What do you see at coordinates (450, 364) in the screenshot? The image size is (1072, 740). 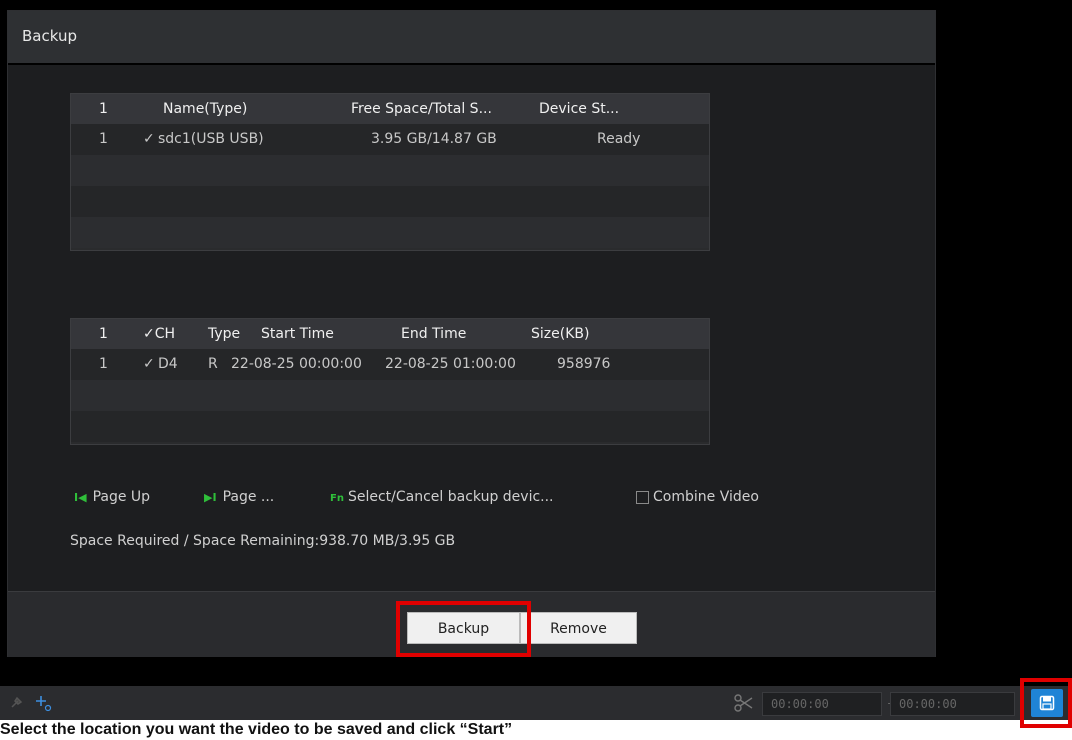 I see `file-end-time: 22-08-25 01:00:00` at bounding box center [450, 364].